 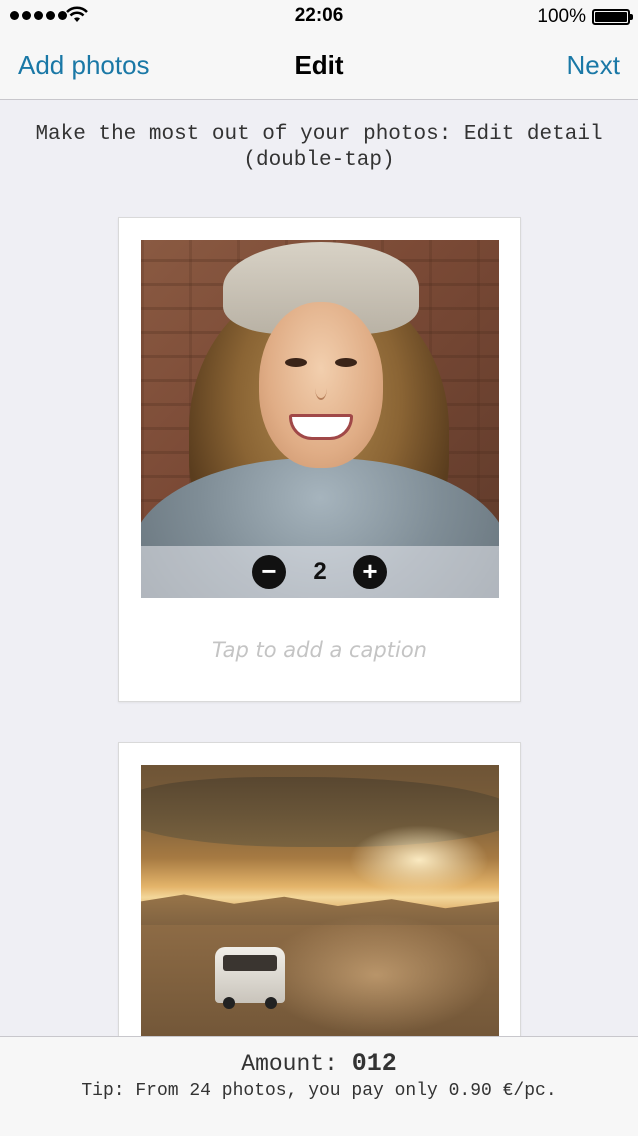 I want to click on quantity-stepper: − 2 +, so click(x=320, y=572).